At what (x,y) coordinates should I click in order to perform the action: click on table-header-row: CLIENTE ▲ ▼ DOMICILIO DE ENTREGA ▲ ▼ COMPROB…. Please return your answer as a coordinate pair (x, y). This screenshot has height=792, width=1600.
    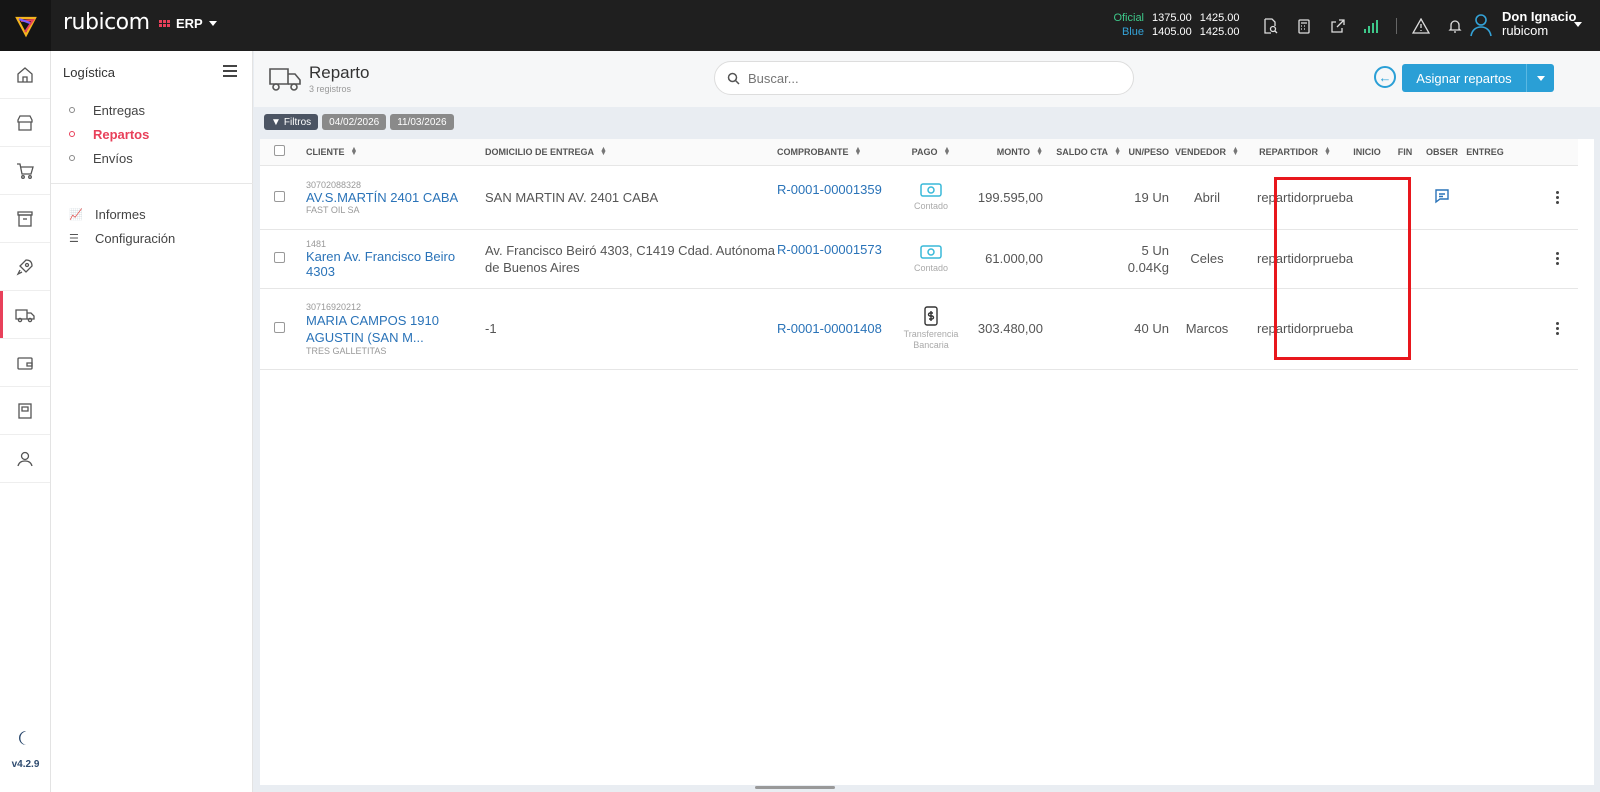
    Looking at the image, I should click on (919, 152).